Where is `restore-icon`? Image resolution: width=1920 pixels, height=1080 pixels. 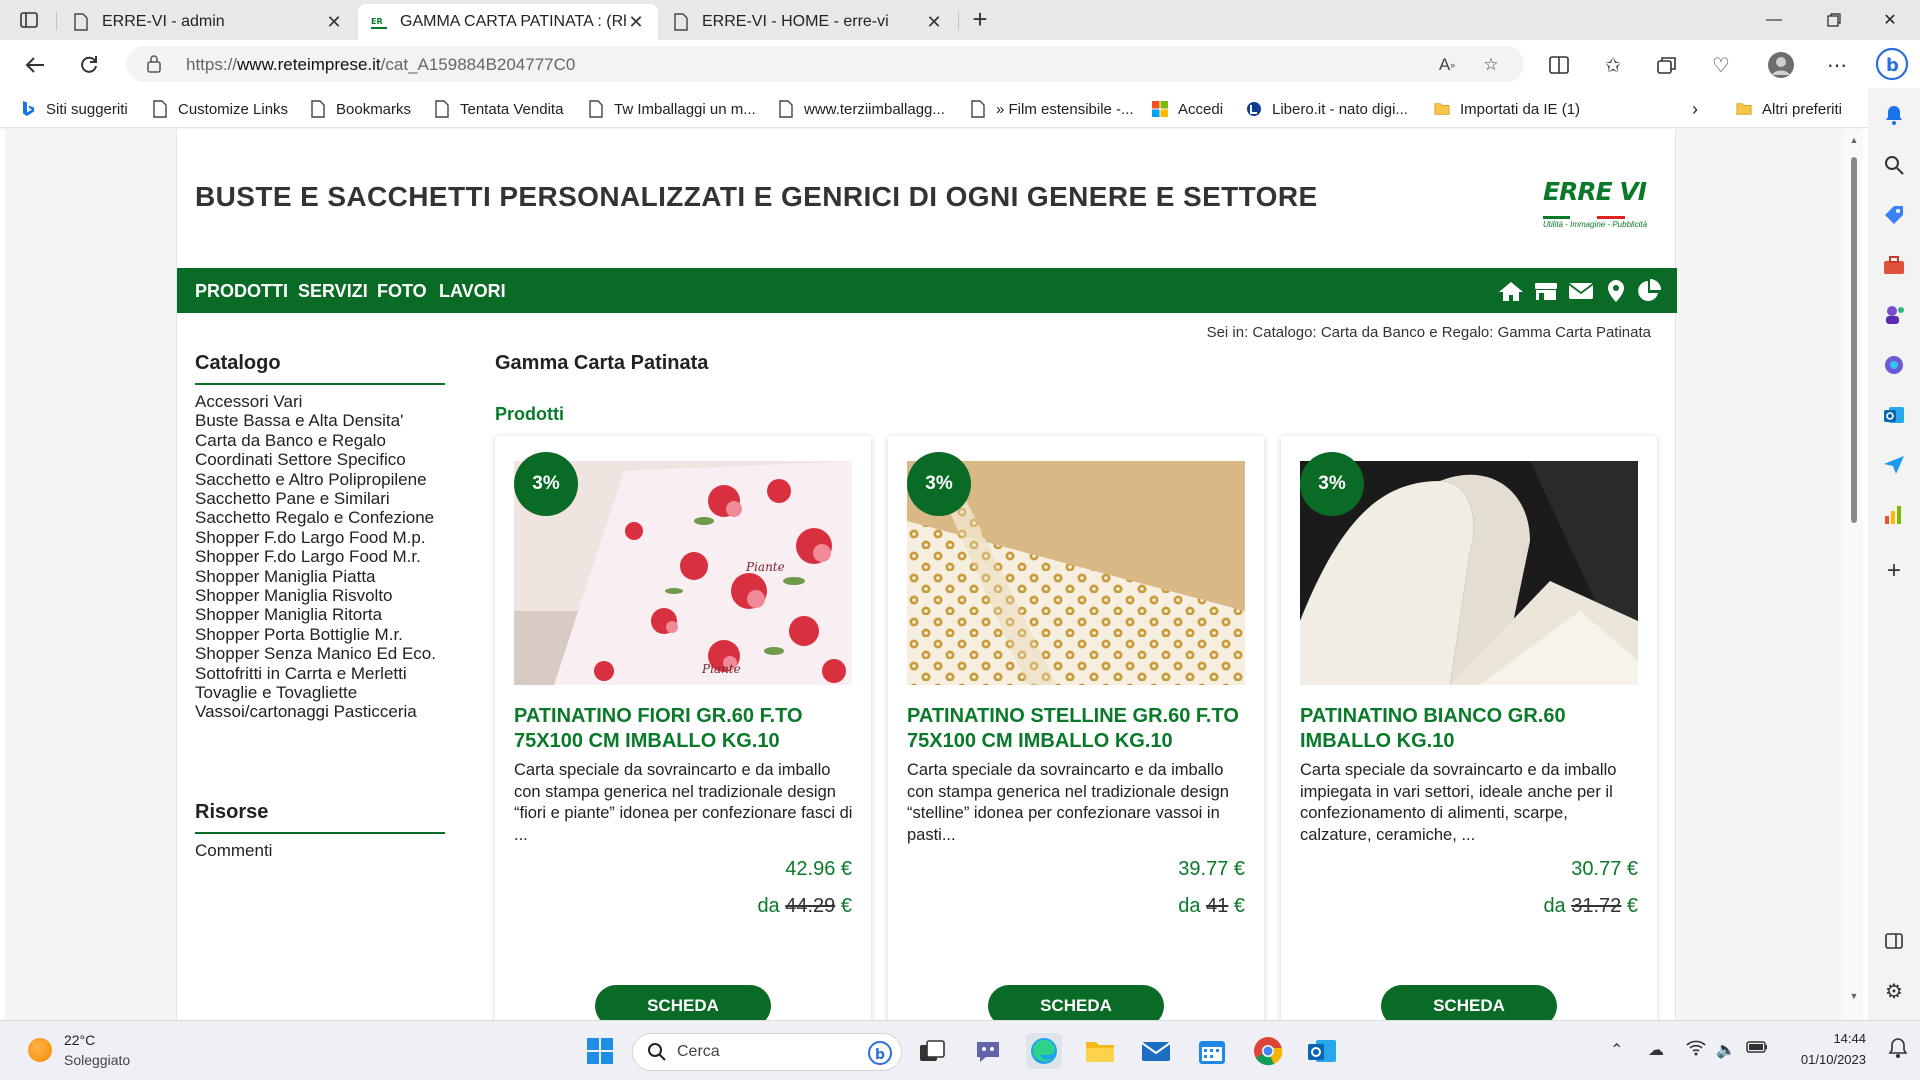 restore-icon is located at coordinates (1834, 20).